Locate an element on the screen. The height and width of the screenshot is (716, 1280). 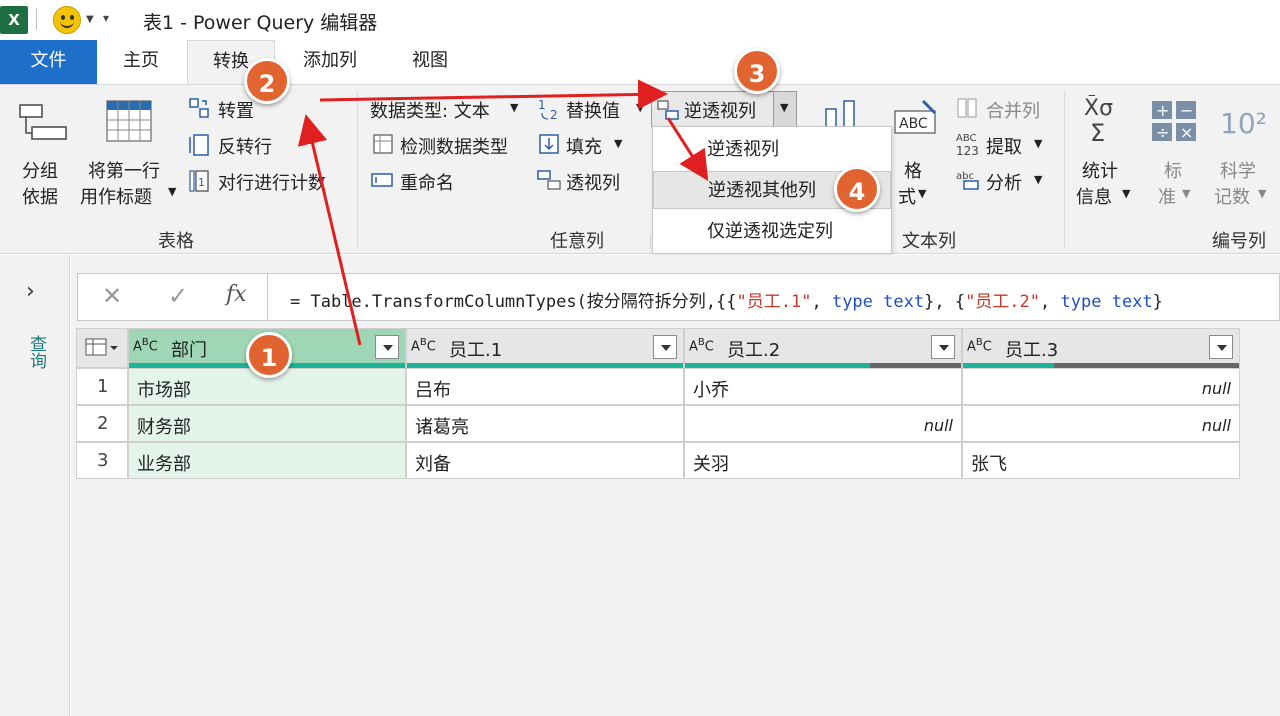
merge-columns-button: 合并列 is located at coordinates (1013, 110).